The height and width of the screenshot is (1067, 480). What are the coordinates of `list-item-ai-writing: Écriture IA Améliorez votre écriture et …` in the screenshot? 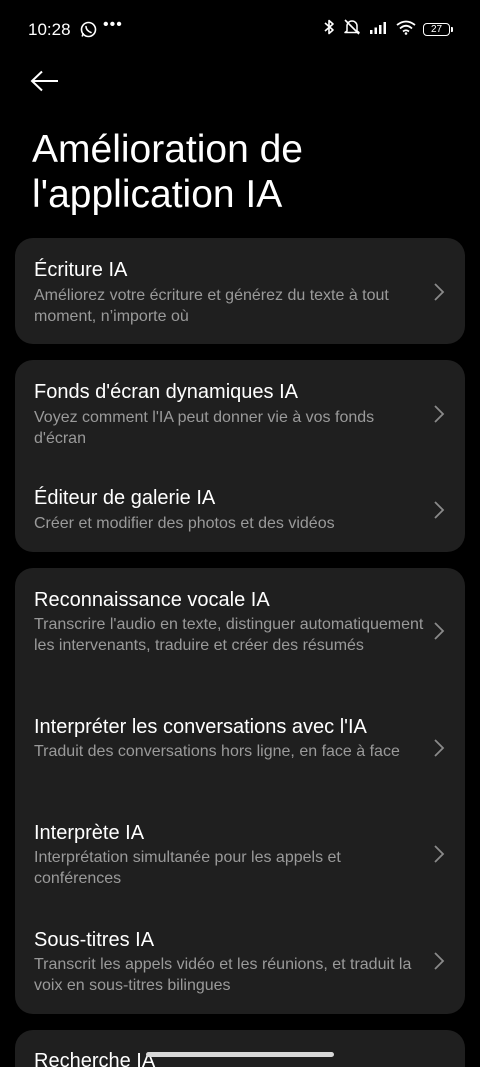 It's located at (240, 291).